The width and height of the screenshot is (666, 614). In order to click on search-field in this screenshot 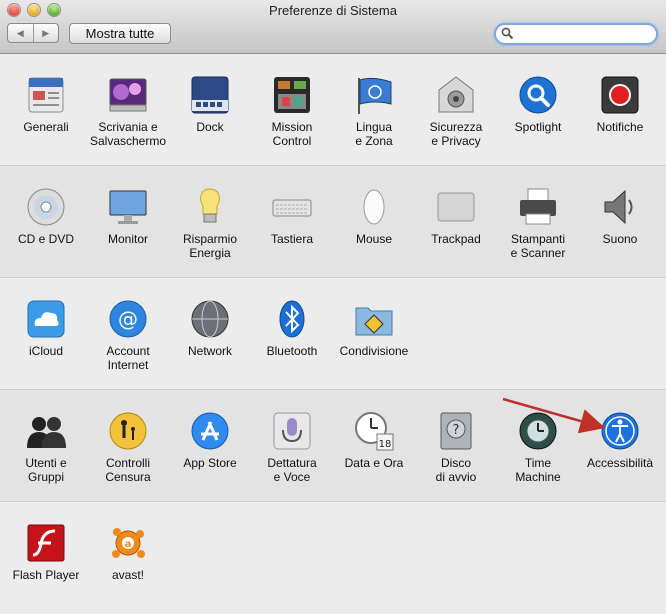, I will do `click(576, 34)`.